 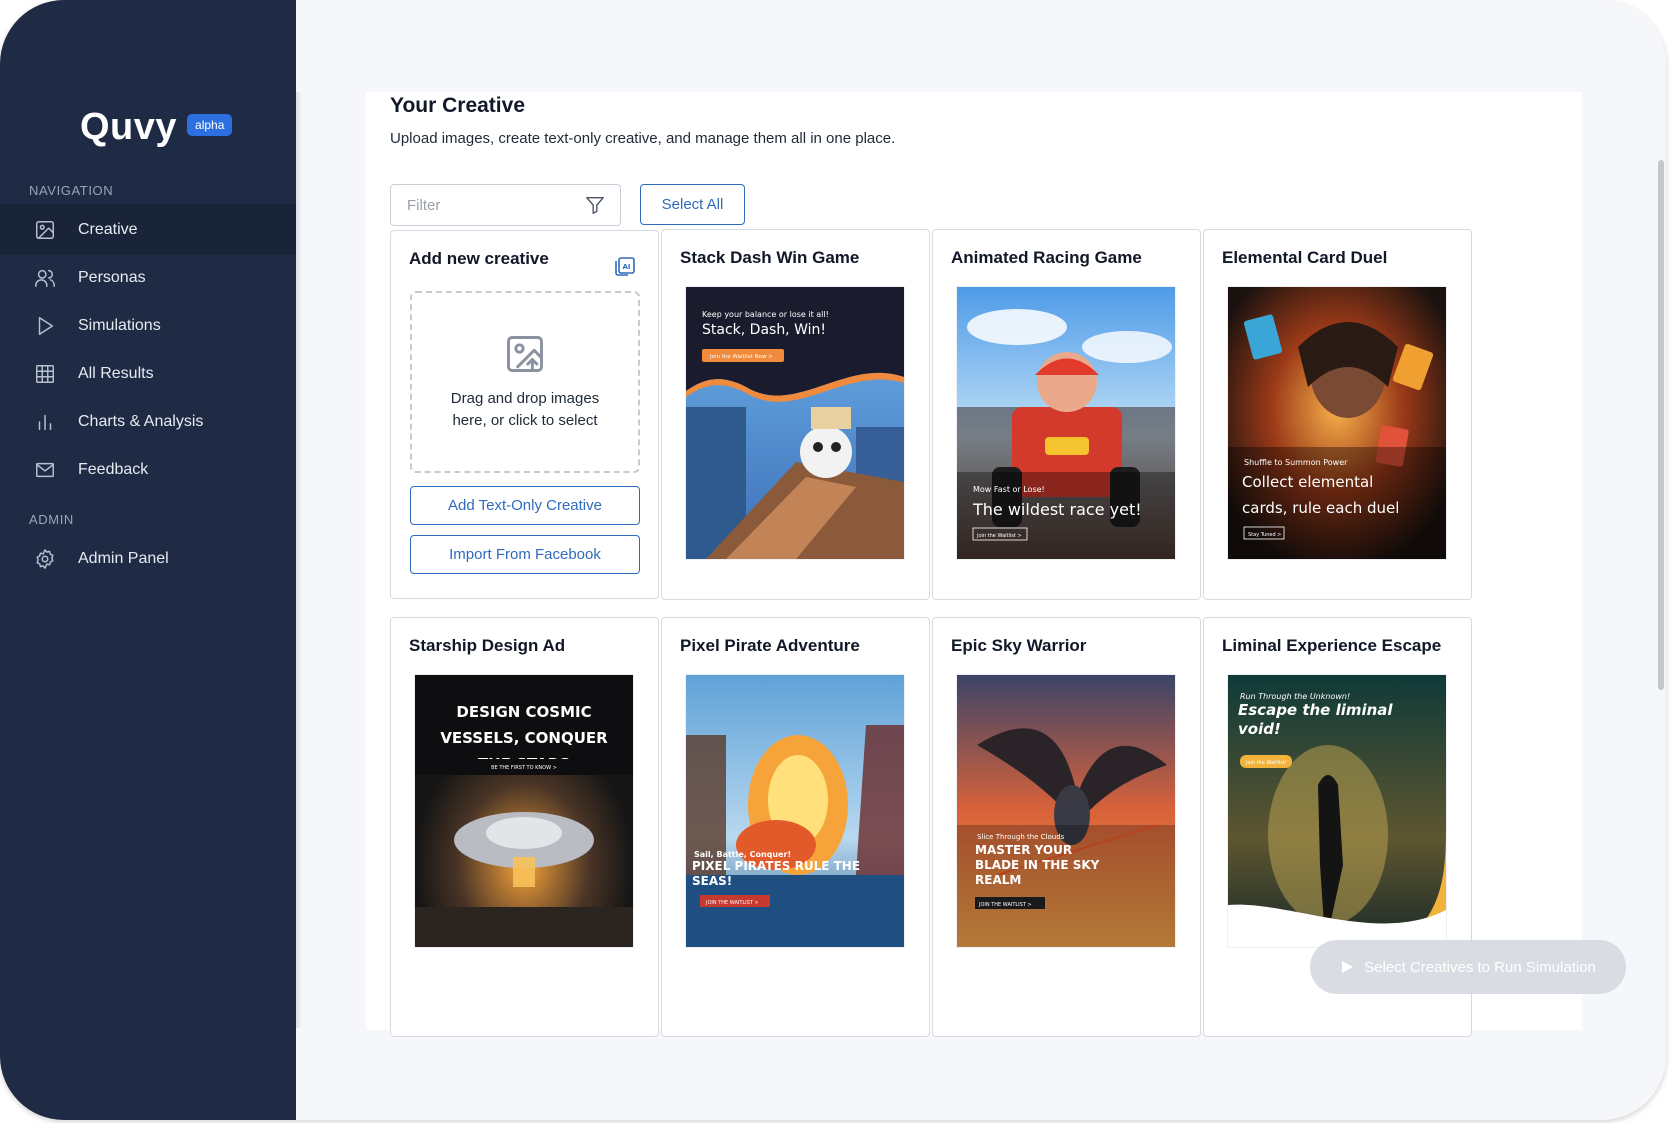 I want to click on image-icon, so click(x=45, y=229).